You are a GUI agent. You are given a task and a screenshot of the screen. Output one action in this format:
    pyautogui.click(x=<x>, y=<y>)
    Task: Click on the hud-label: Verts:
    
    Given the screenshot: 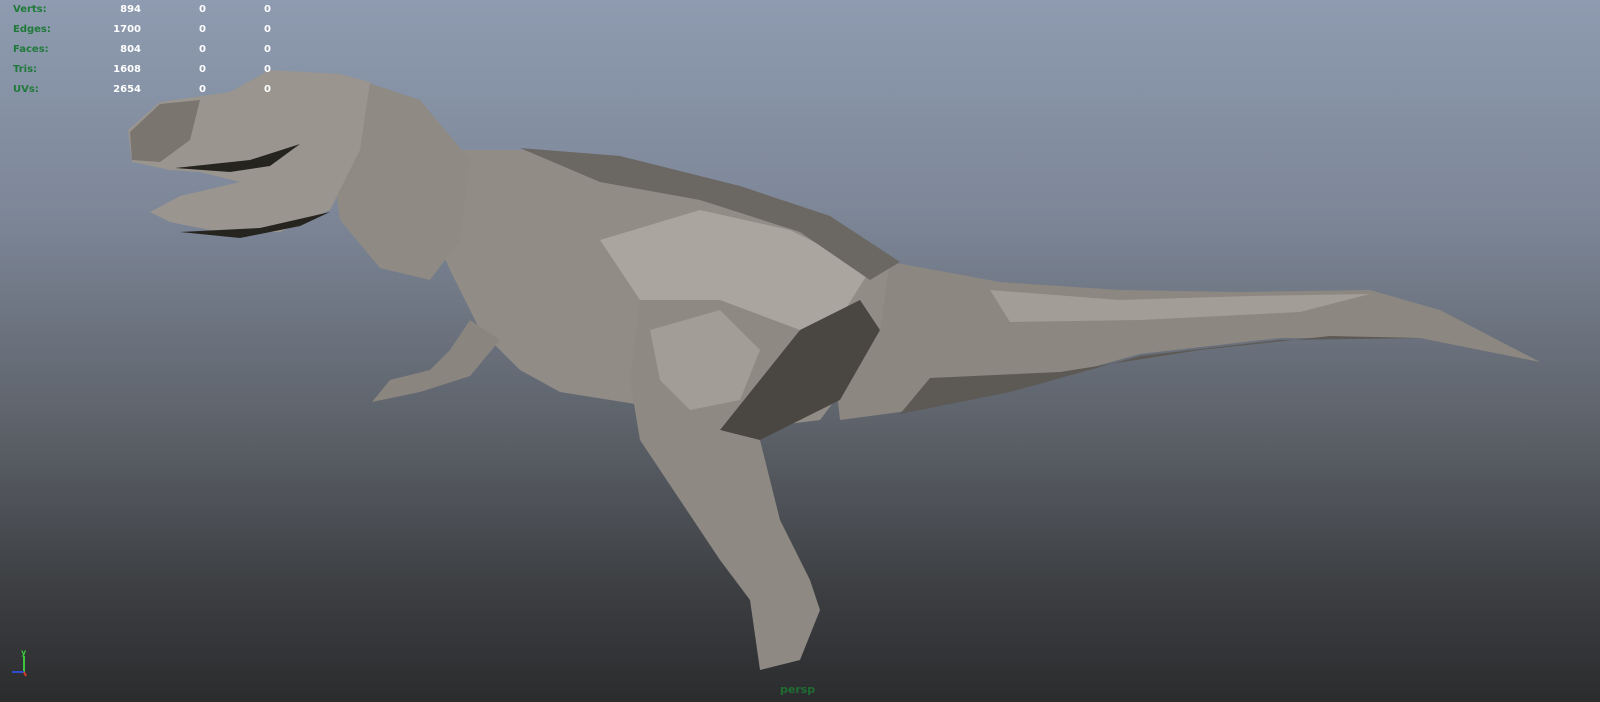 What is the action you would take?
    pyautogui.click(x=30, y=9)
    